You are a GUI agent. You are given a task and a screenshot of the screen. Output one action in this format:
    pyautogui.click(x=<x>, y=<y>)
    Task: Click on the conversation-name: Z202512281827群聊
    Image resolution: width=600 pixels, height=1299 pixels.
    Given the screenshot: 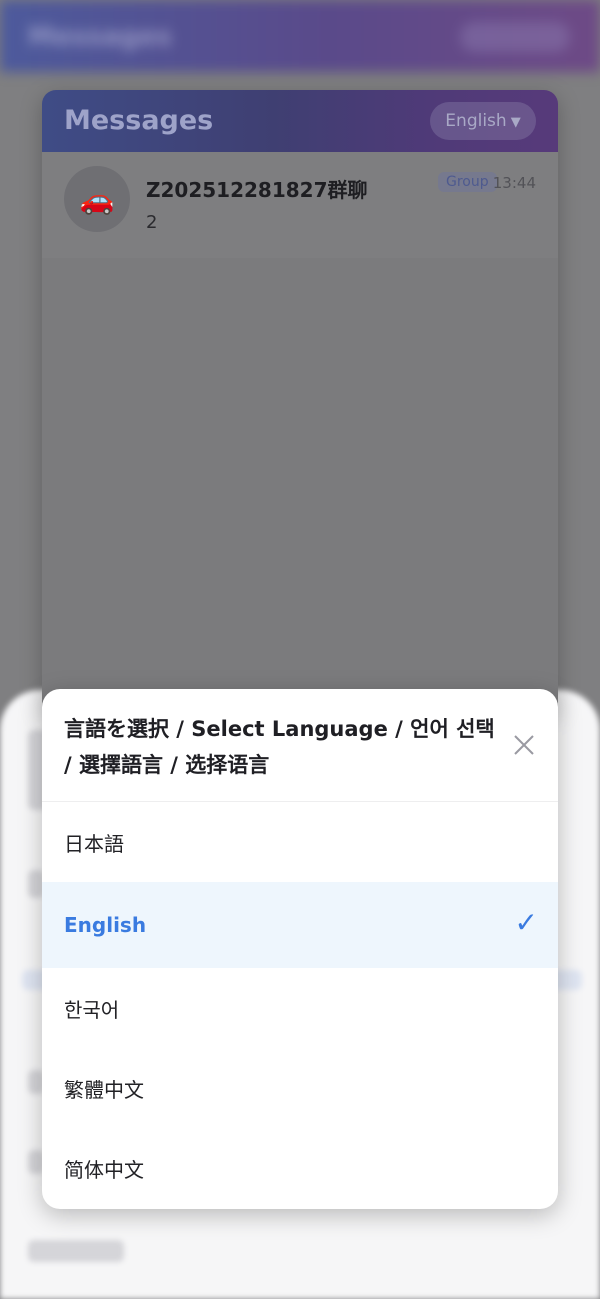 What is the action you would take?
    pyautogui.click(x=257, y=190)
    